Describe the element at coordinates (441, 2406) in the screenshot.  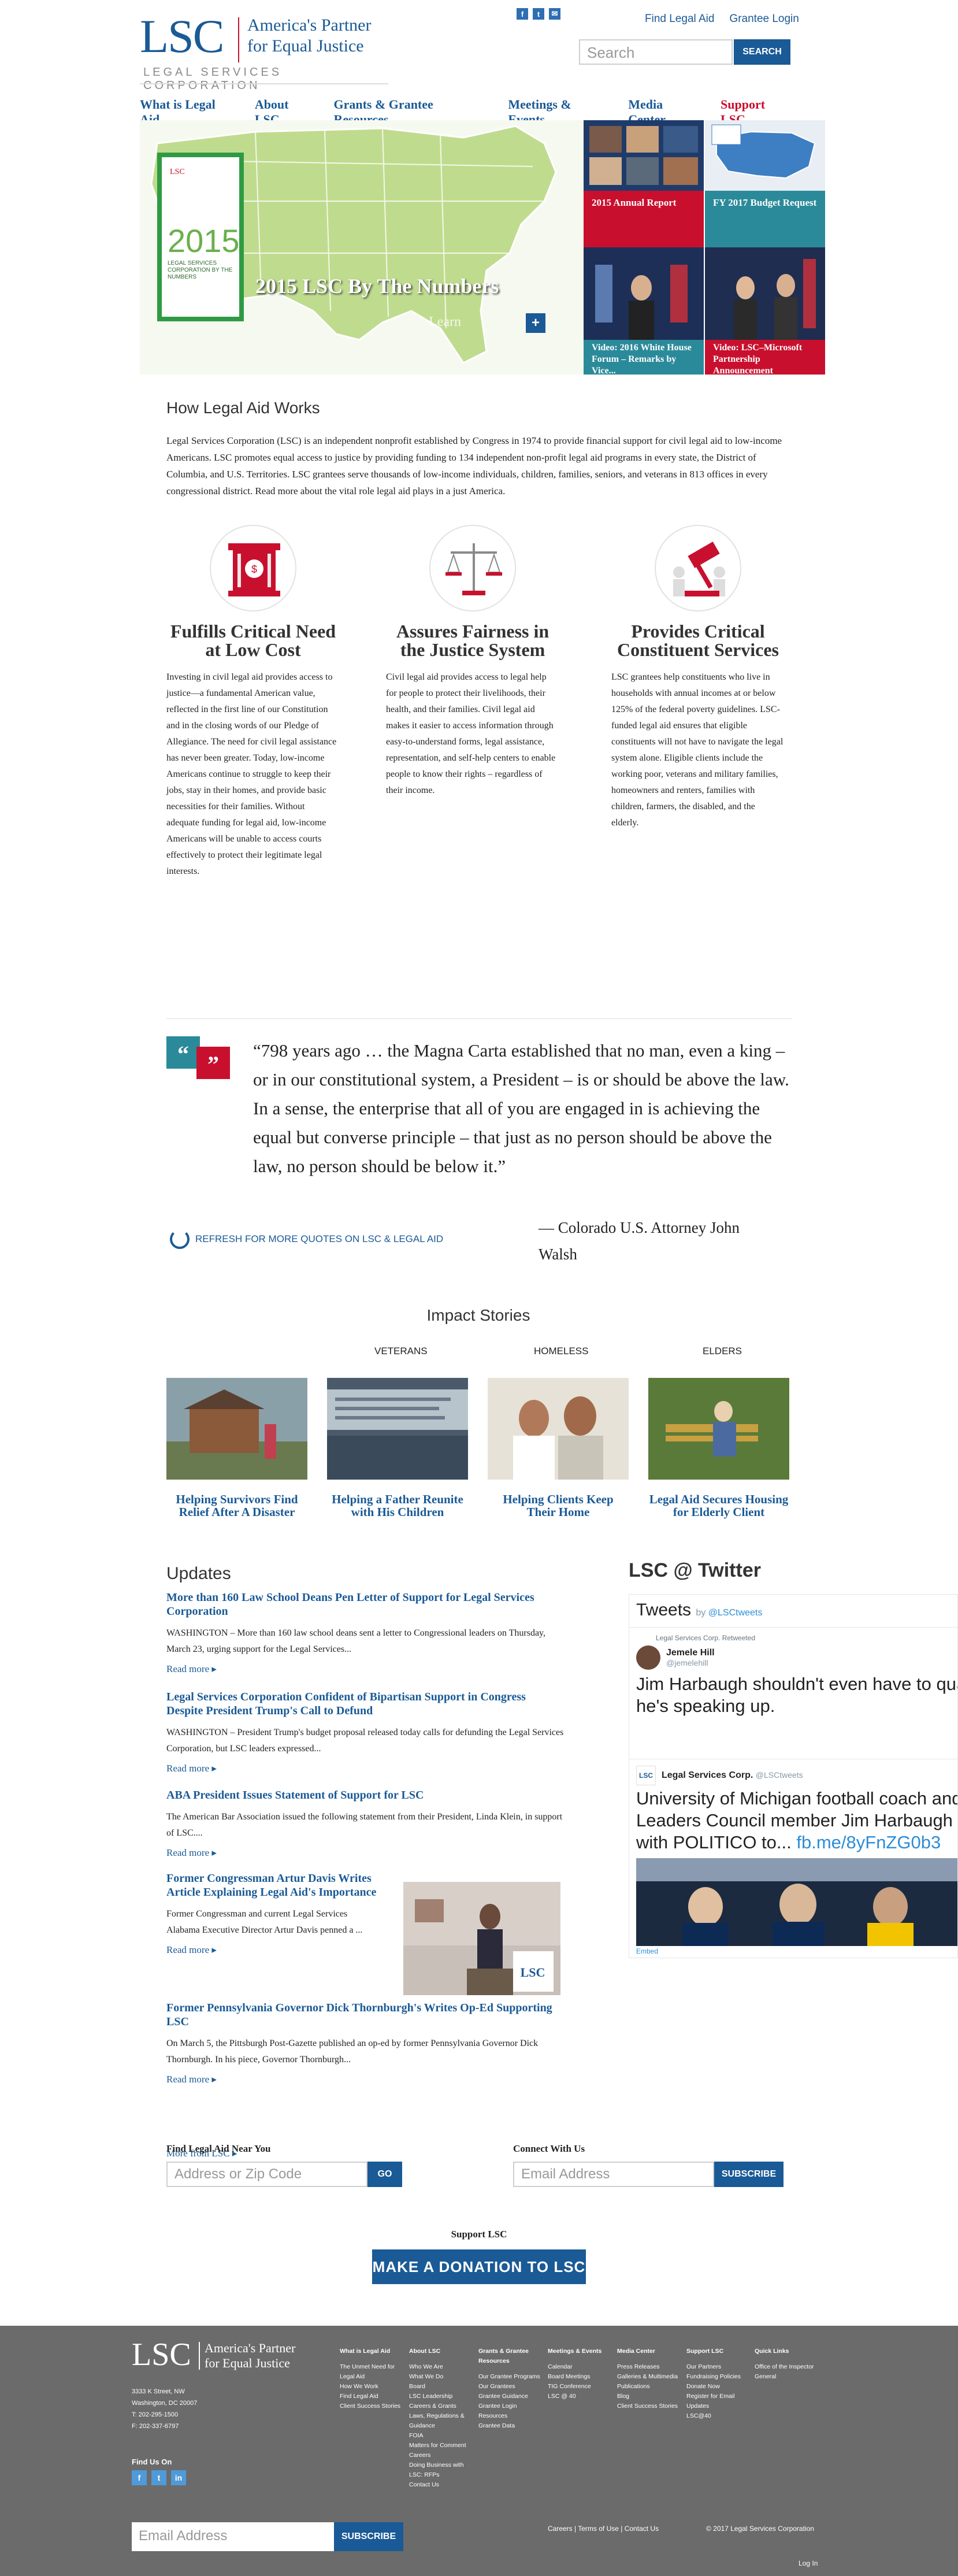
I see `footer-link: Careers & Grants` at that location.